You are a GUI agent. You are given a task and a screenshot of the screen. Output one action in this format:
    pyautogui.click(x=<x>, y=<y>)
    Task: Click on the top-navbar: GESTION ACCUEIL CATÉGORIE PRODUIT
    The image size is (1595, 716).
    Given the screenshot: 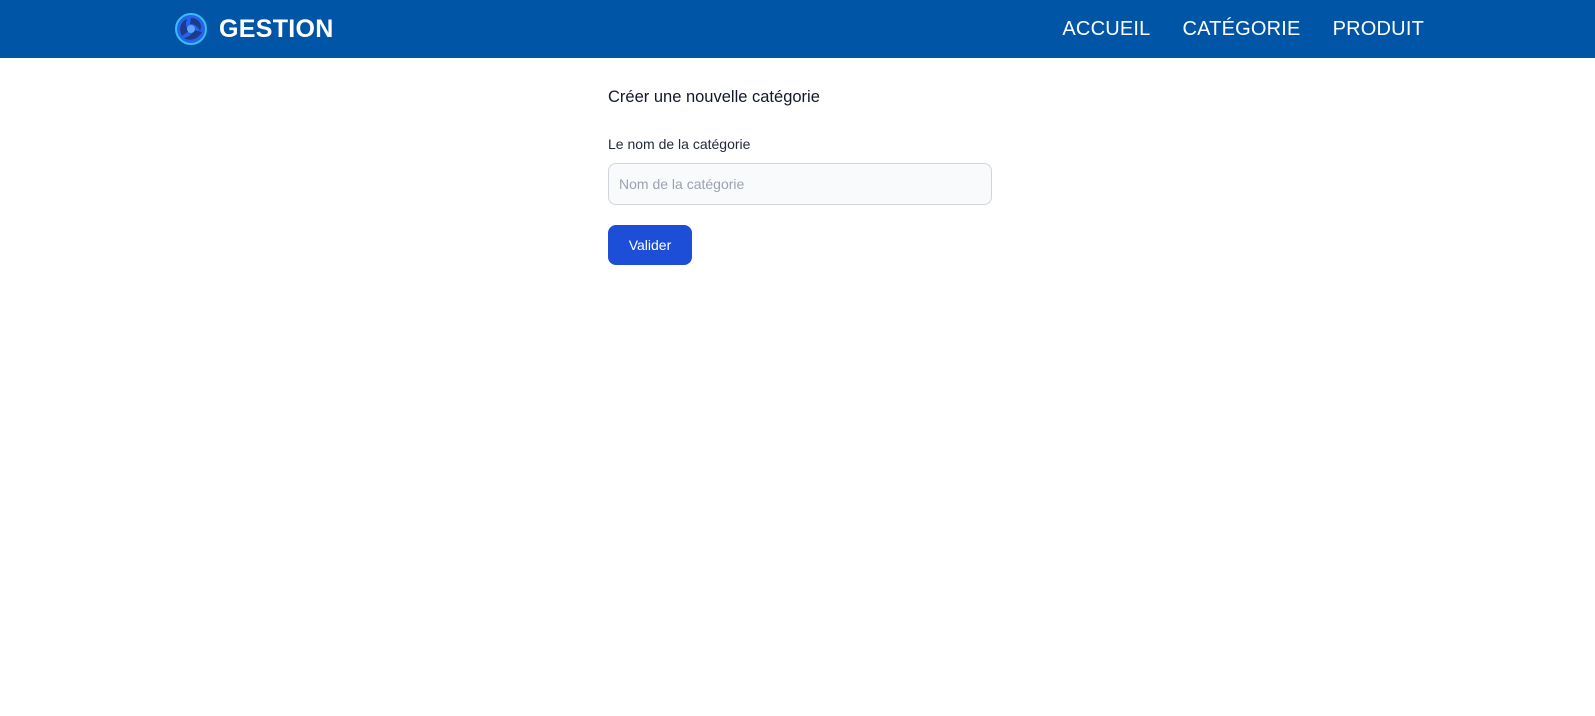 What is the action you would take?
    pyautogui.click(x=797, y=29)
    